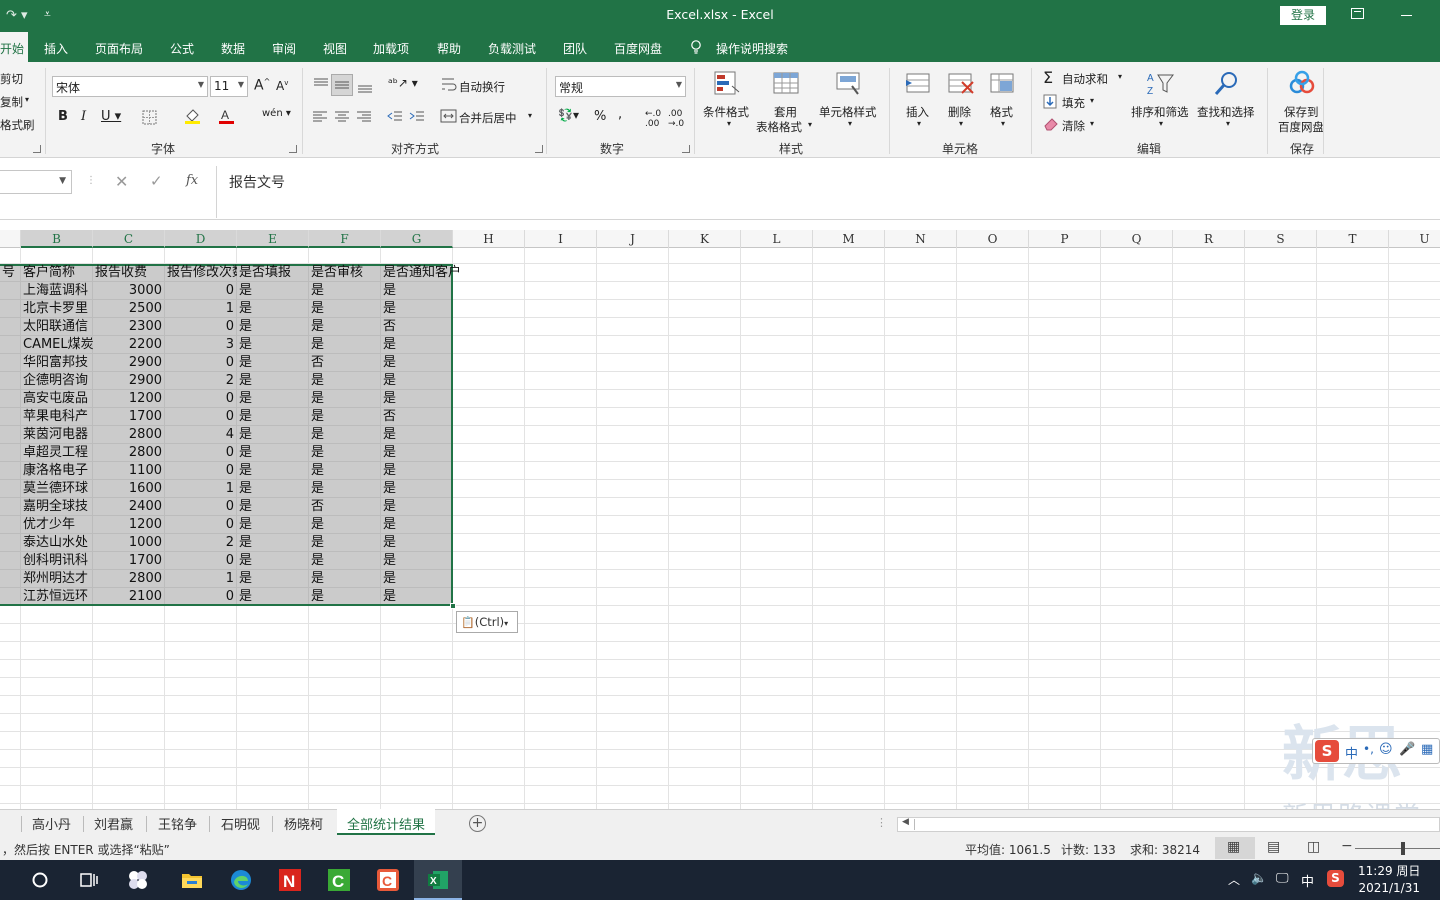 The image size is (1440, 900). I want to click on table-cell: 1700, so click(129, 561).